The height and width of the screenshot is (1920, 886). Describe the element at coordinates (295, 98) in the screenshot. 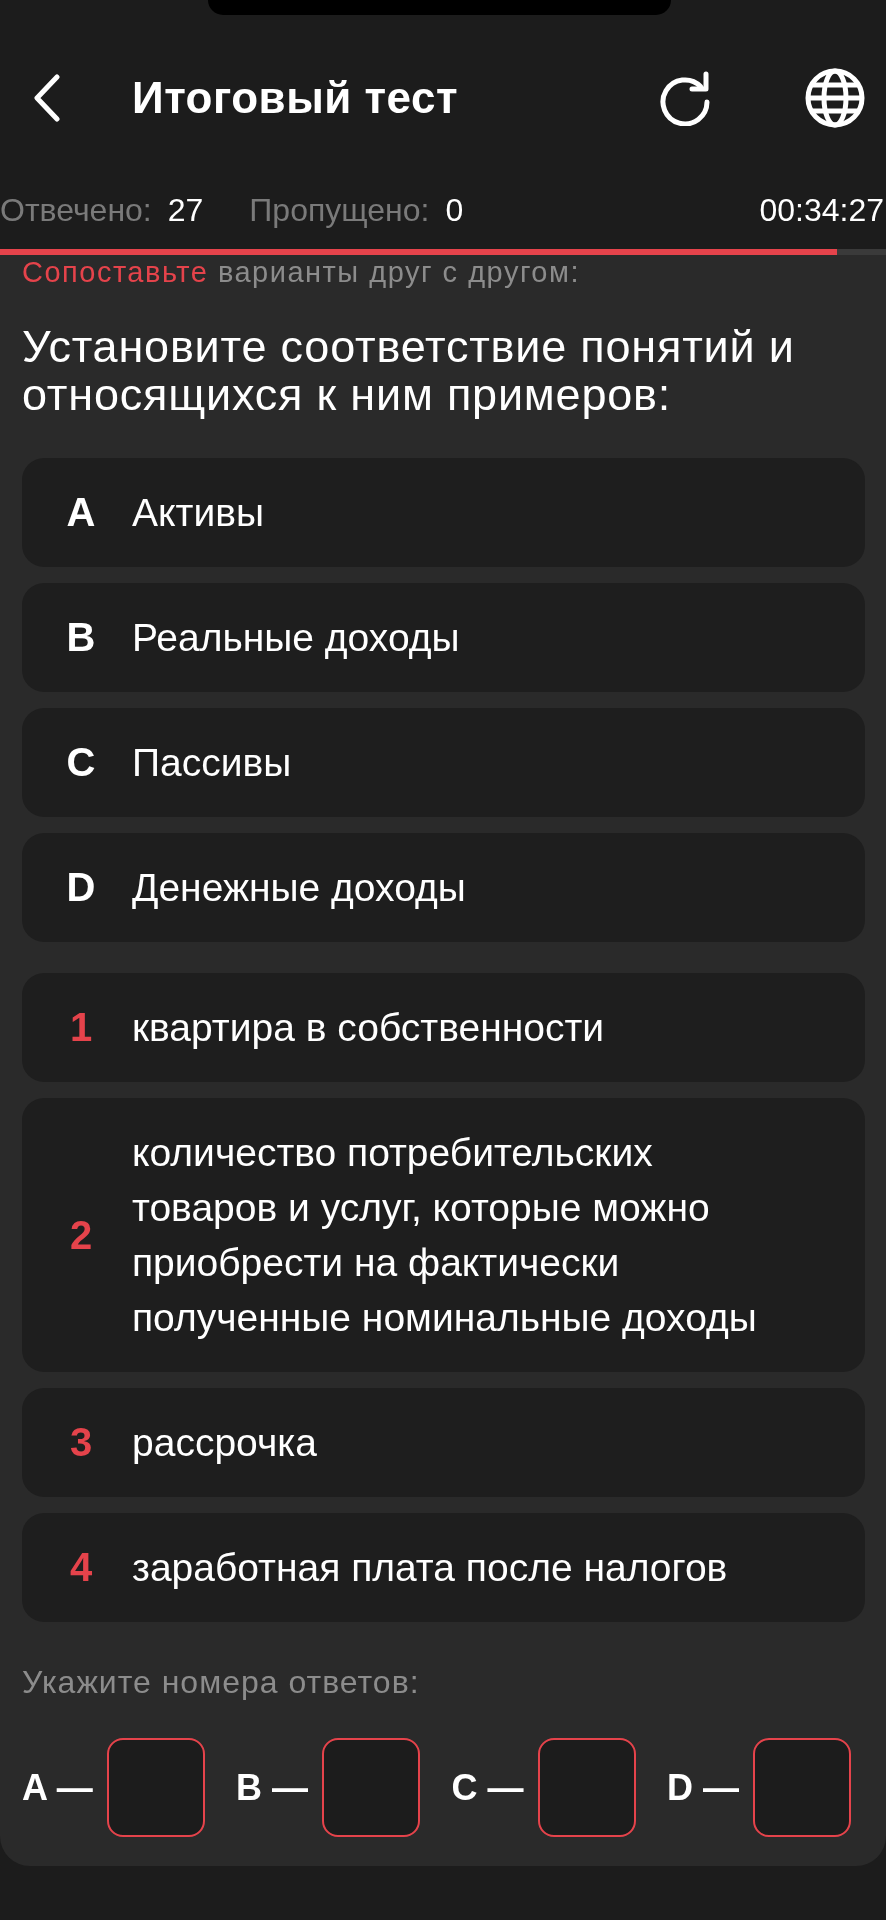

I see `page-title: Итоговый тест` at that location.